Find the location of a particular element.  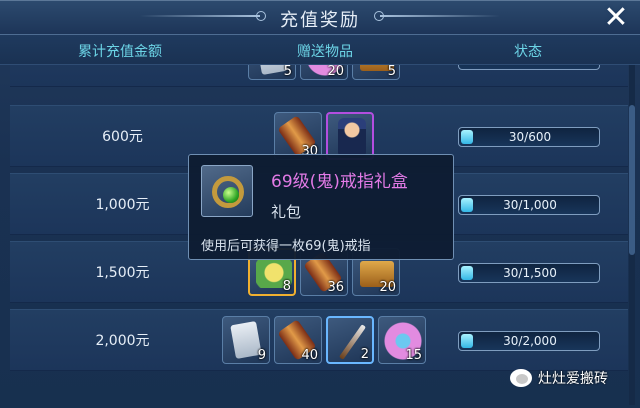

gem-icon is located at coordinates (231, 195).